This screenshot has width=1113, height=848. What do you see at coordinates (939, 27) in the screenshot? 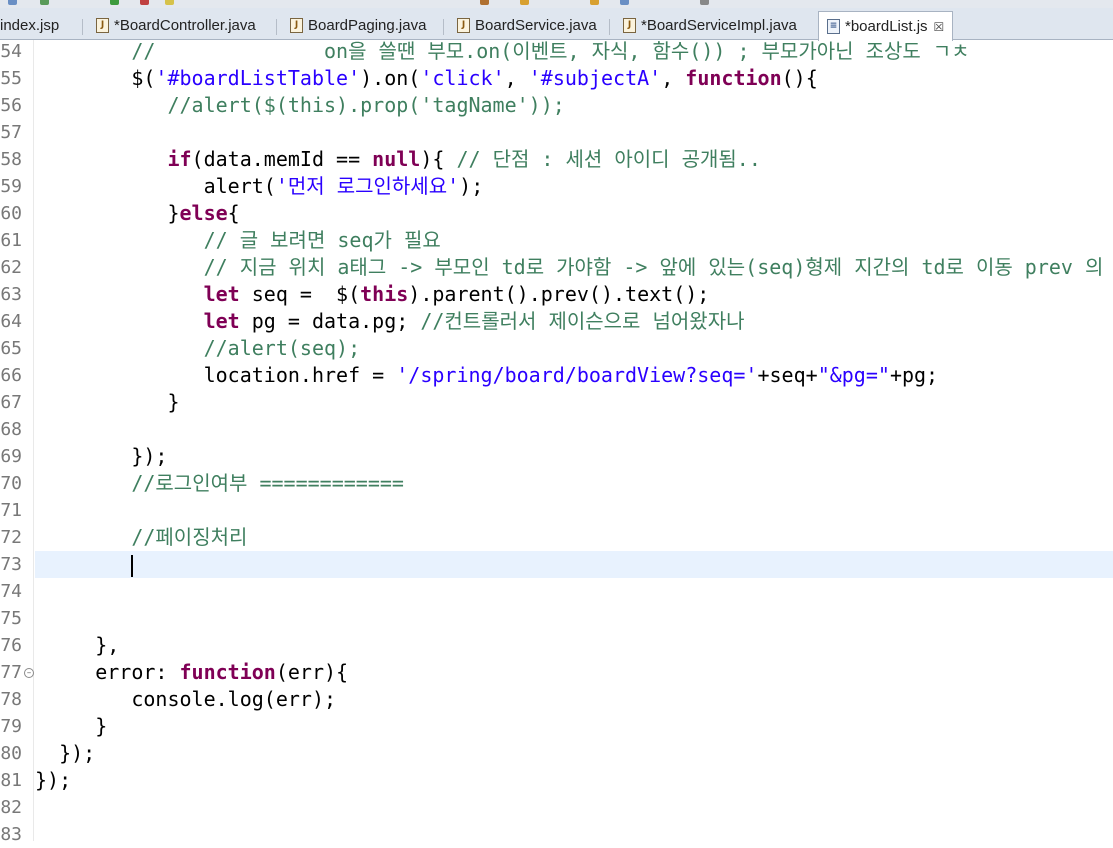
I see `close-icon: ☒` at bounding box center [939, 27].